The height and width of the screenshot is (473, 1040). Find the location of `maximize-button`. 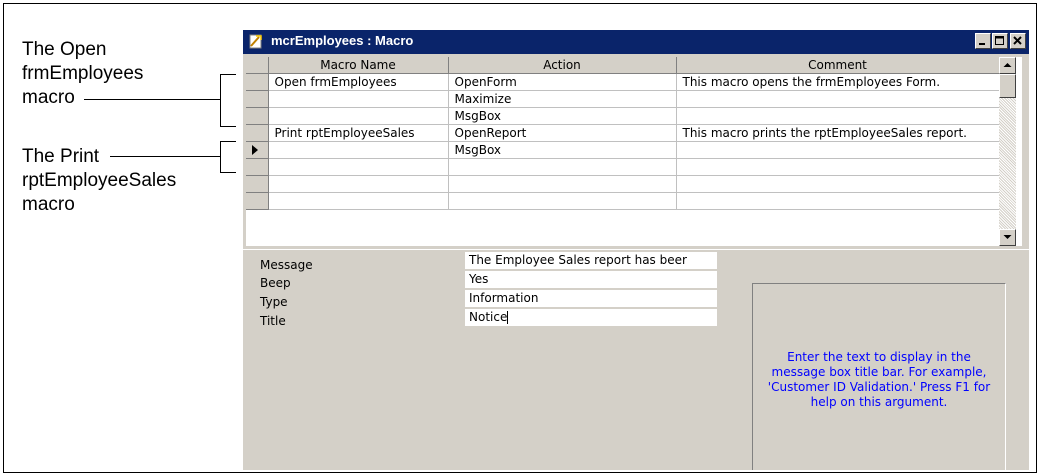

maximize-button is located at coordinates (1000, 41).